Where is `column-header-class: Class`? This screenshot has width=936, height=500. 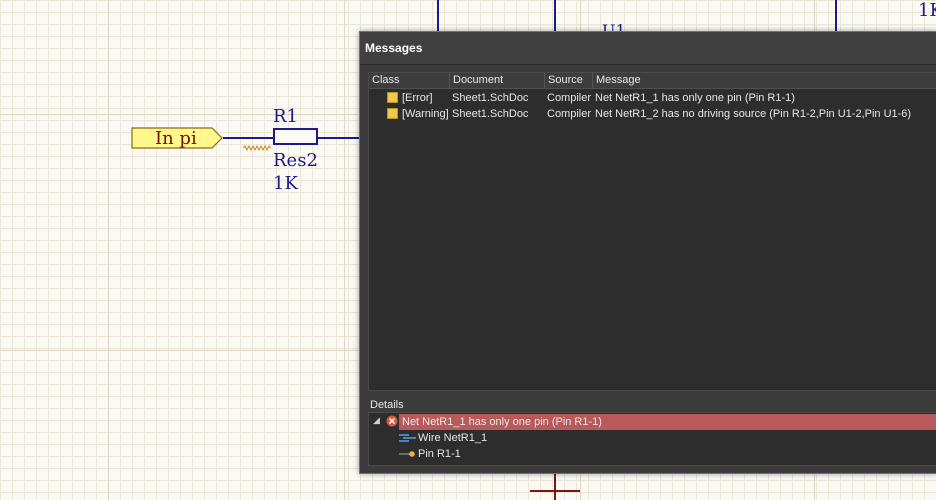 column-header-class: Class is located at coordinates (409, 80).